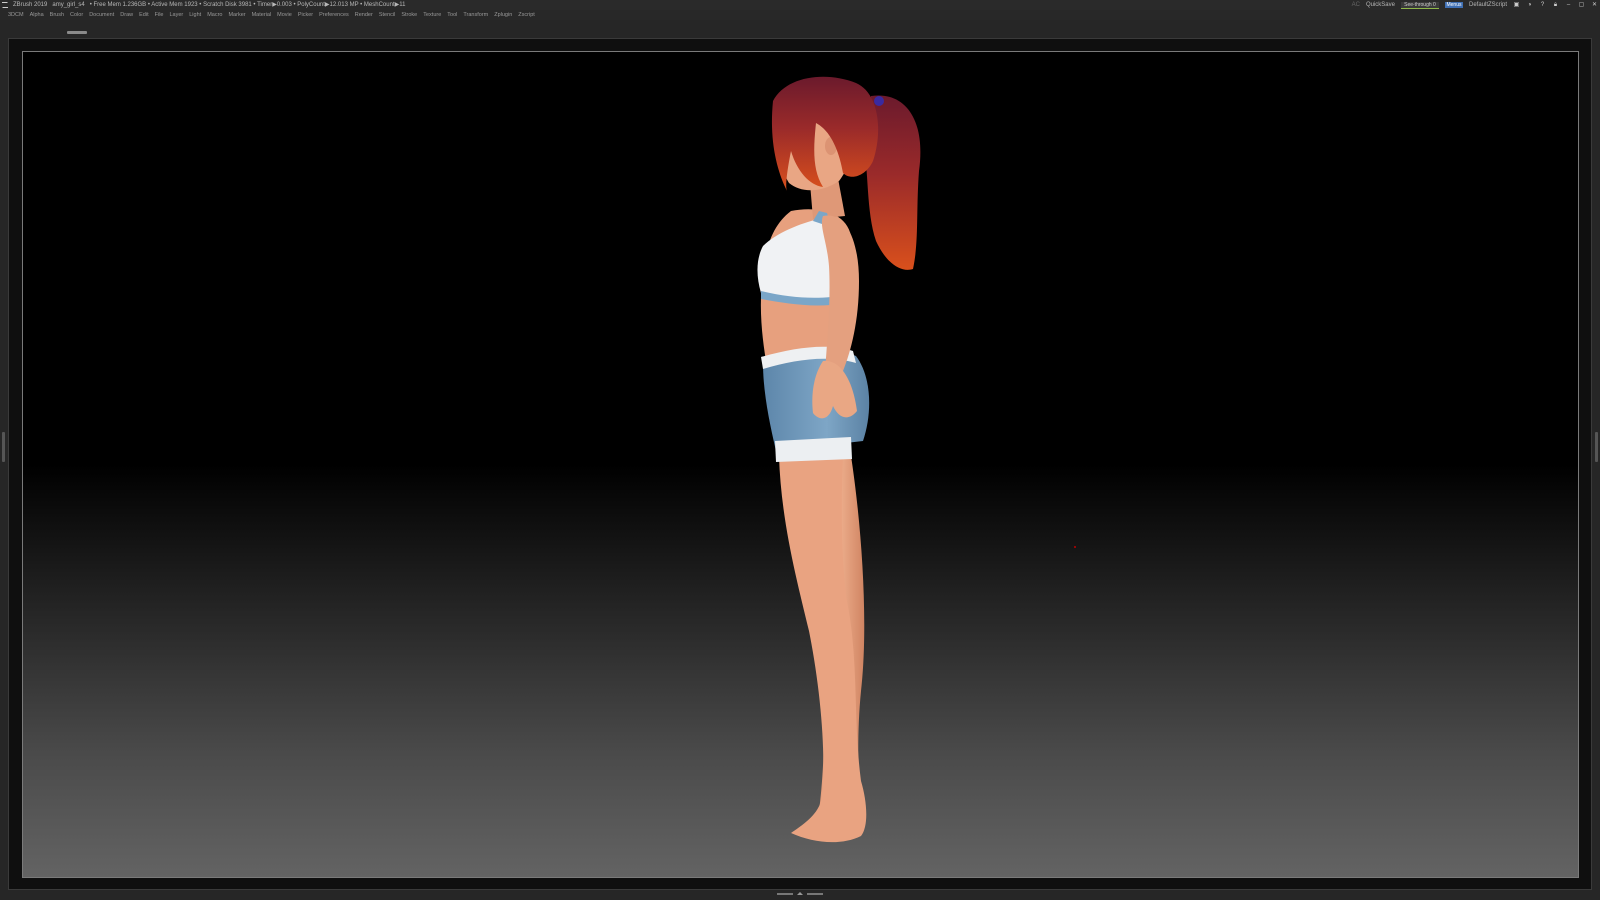 The image size is (1600, 900). Describe the element at coordinates (5, 5) in the screenshot. I see `zbrush-logo-icon` at that location.